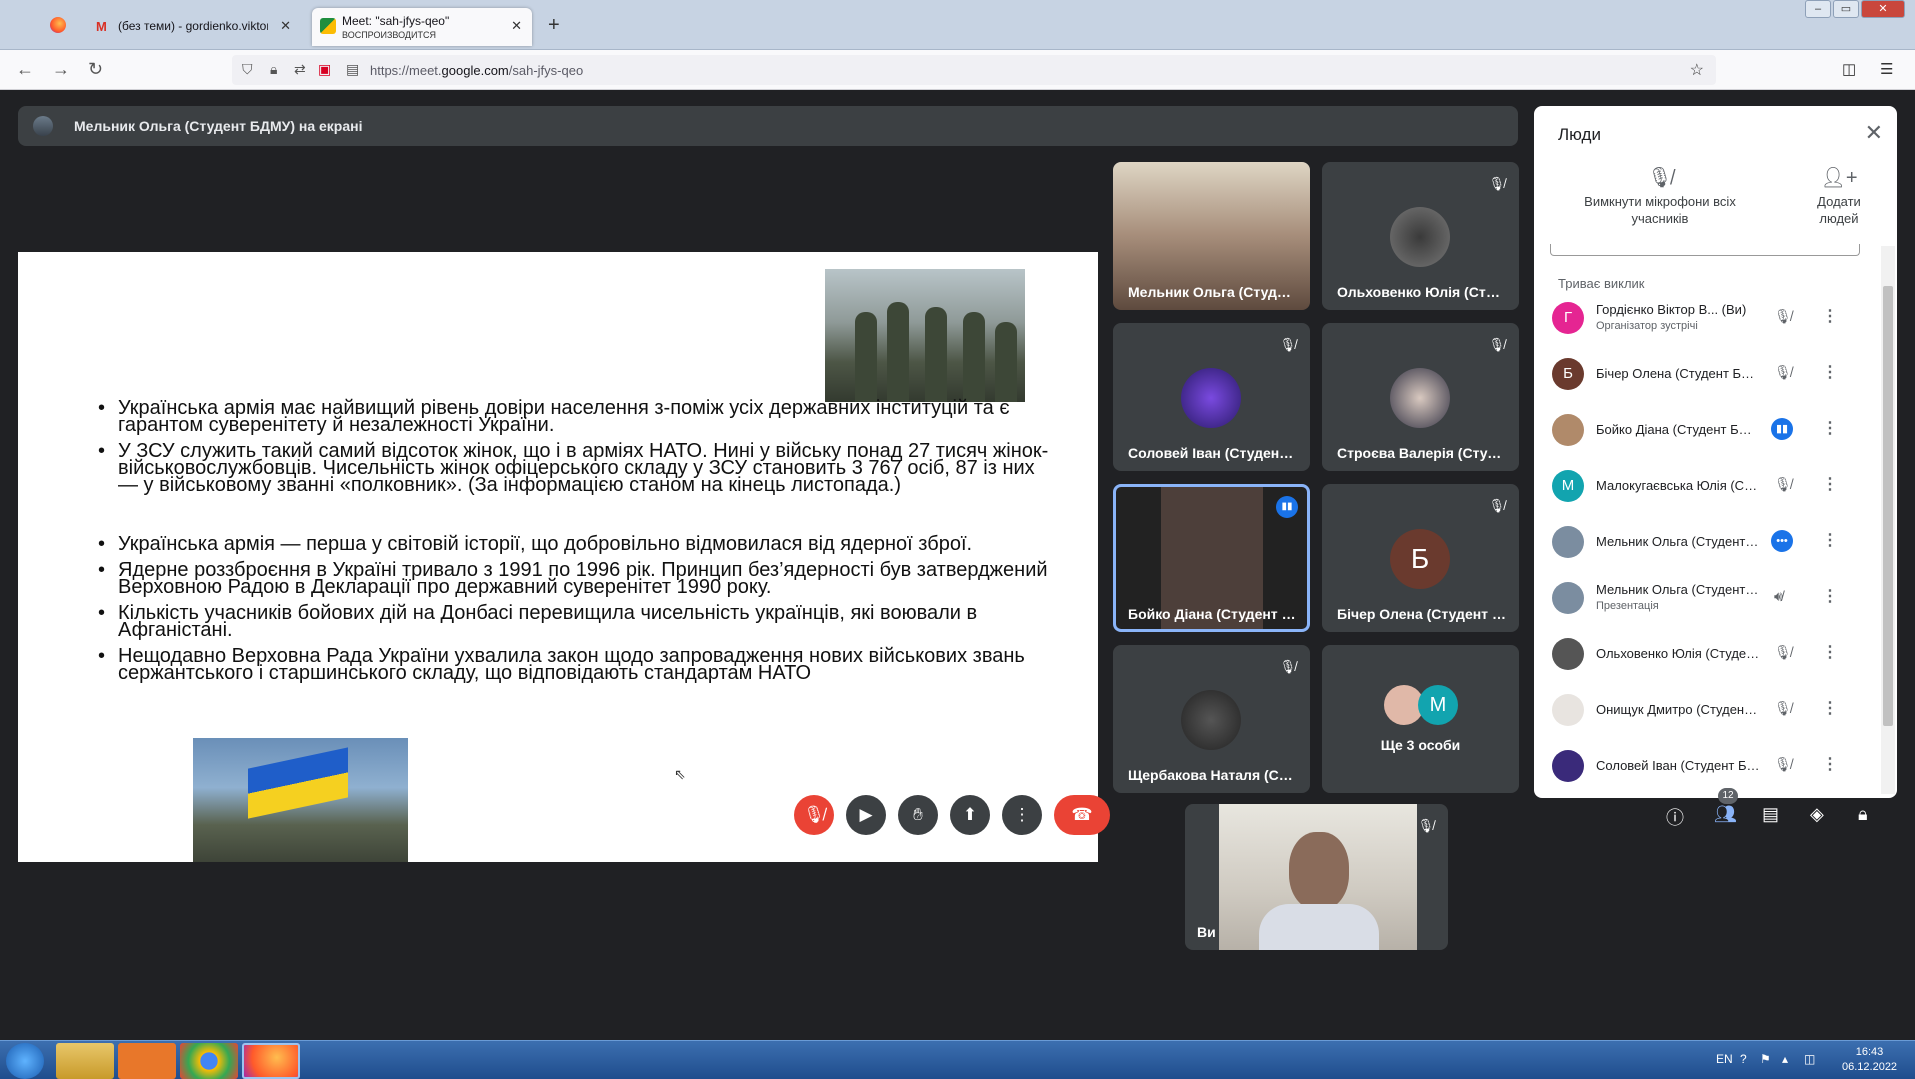 The width and height of the screenshot is (1915, 1079). Describe the element at coordinates (814, 815) in the screenshot. I see `mic-toggle-button: 🎙︎̸` at that location.